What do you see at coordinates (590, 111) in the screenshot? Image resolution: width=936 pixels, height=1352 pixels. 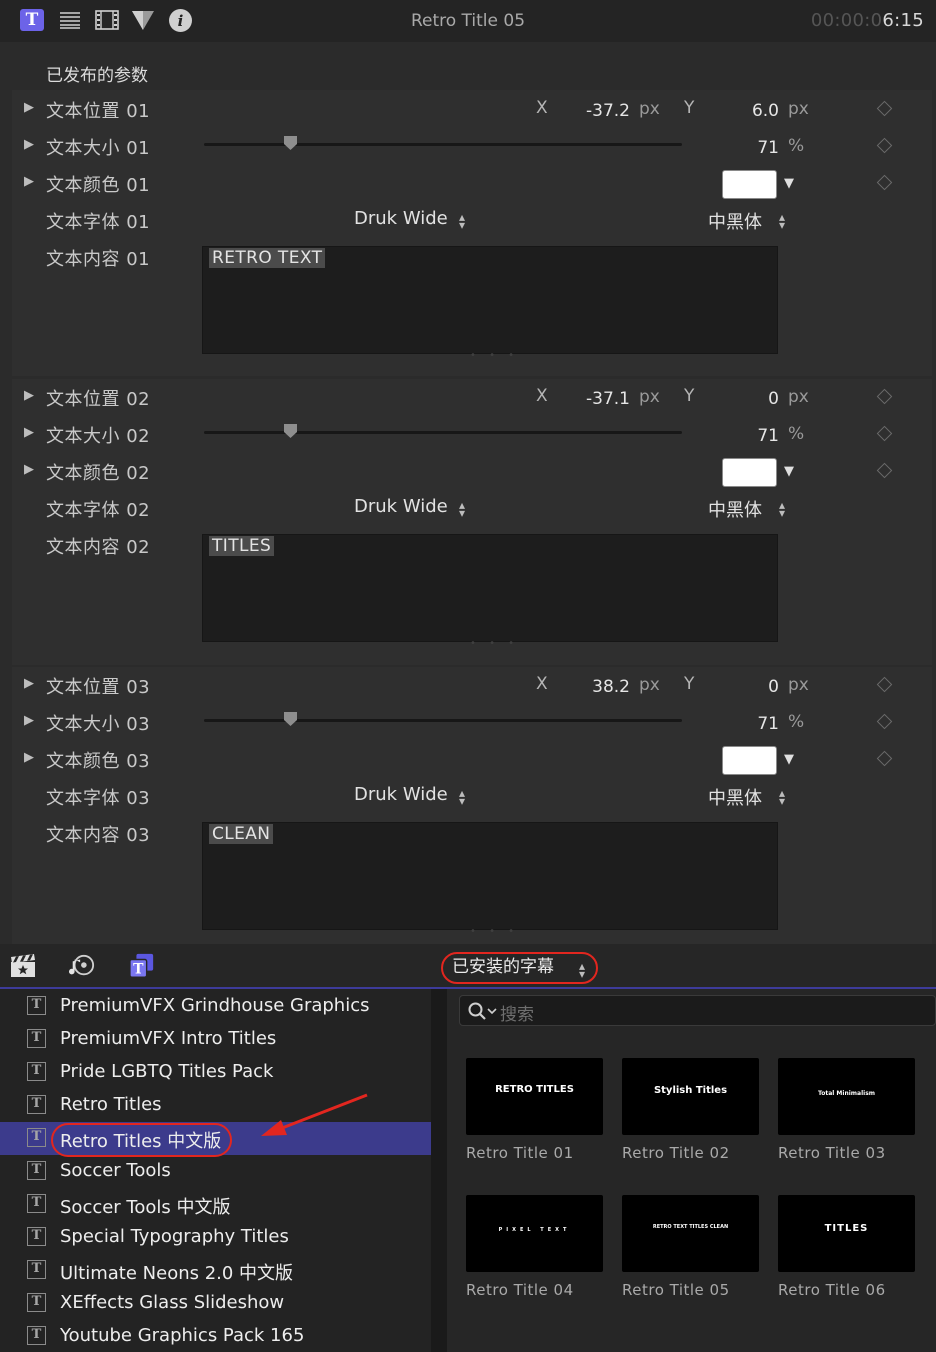 I see `x-value: -37.2` at bounding box center [590, 111].